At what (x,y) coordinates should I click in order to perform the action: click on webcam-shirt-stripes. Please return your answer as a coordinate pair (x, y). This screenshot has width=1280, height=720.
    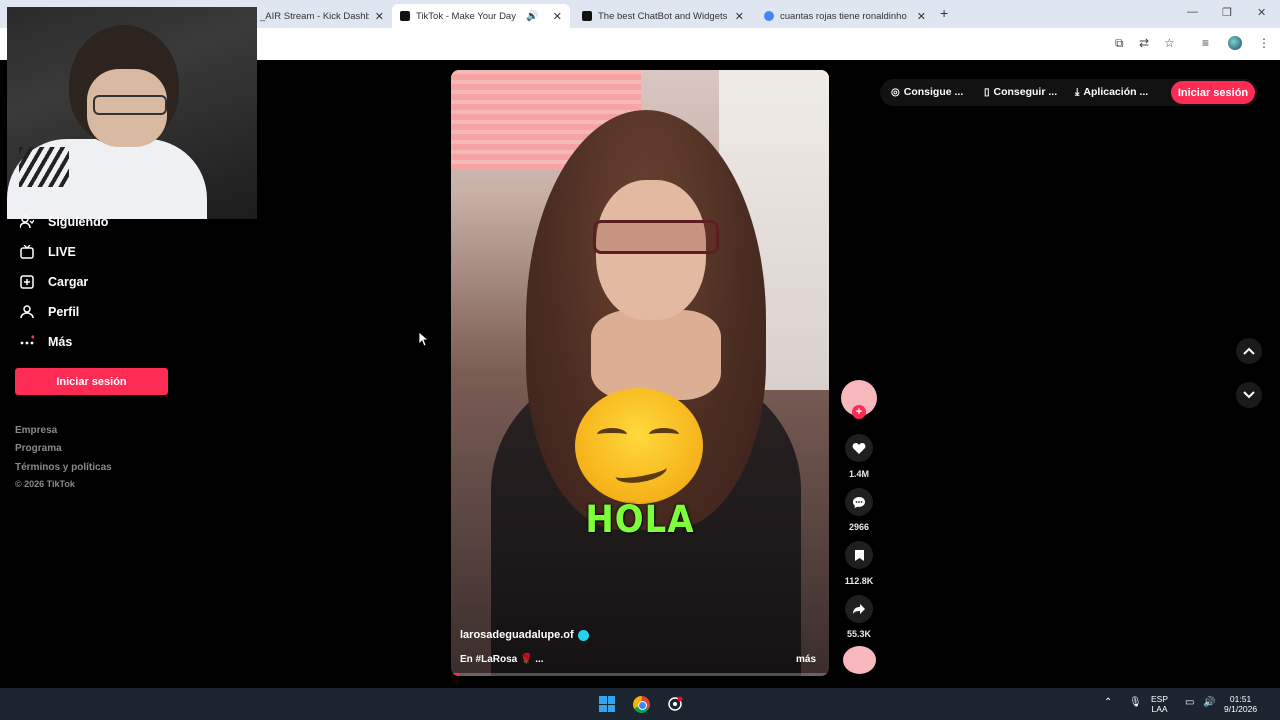
    Looking at the image, I should click on (44, 167).